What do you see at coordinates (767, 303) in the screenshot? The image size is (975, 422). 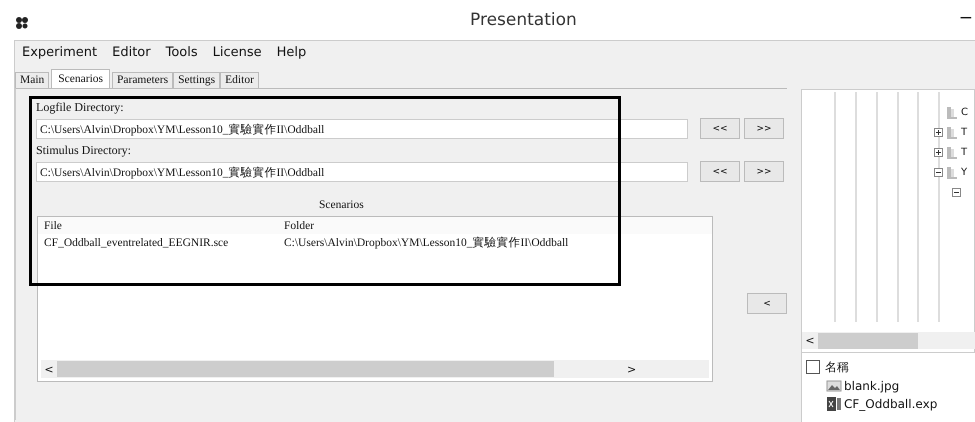 I see `remove-button: <` at bounding box center [767, 303].